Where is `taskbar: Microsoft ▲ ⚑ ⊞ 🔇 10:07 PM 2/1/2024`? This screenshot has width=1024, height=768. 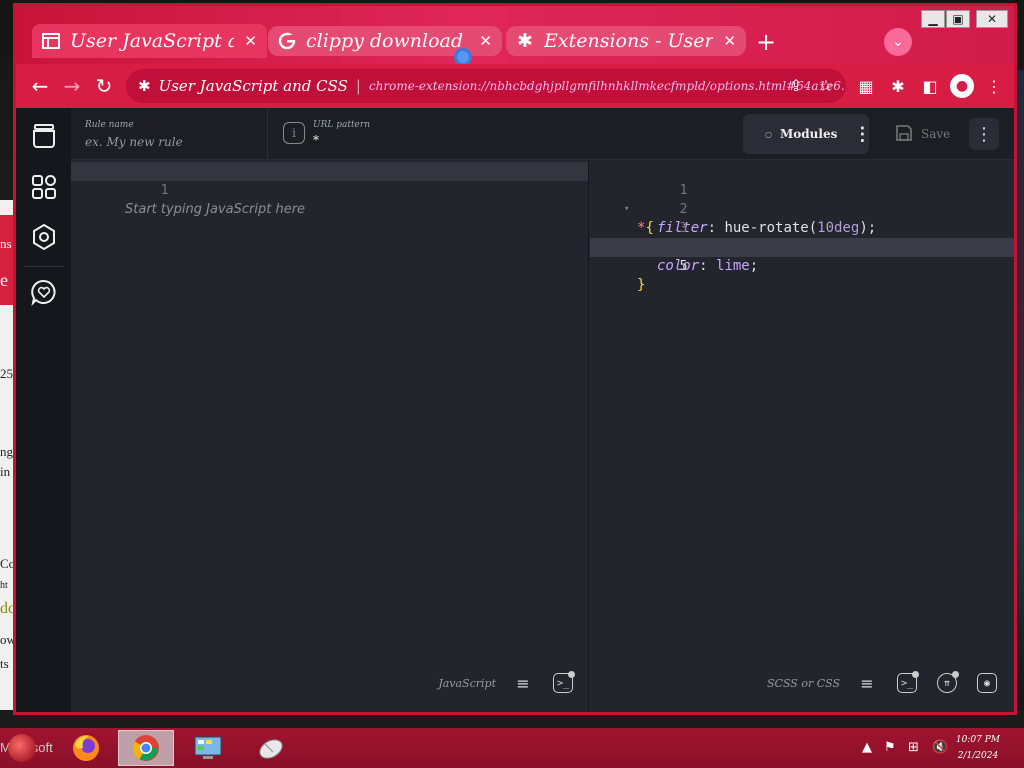
taskbar: Microsoft ▲ ⚑ ⊞ 🔇 10:07 PM 2/1/2024 is located at coordinates (512, 748).